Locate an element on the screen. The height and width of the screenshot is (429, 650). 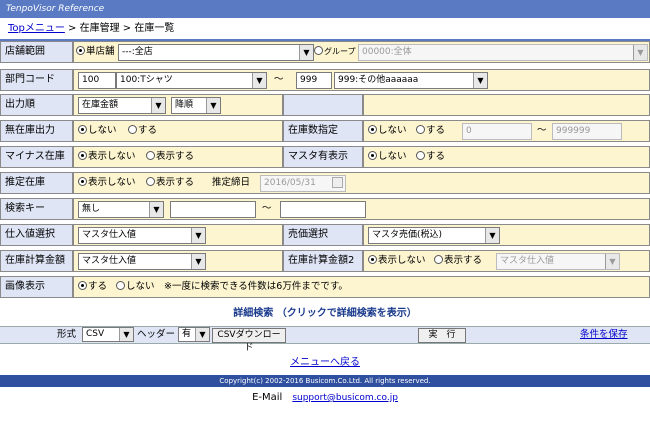
stock-qty-from-input: 0 is located at coordinates (497, 131).